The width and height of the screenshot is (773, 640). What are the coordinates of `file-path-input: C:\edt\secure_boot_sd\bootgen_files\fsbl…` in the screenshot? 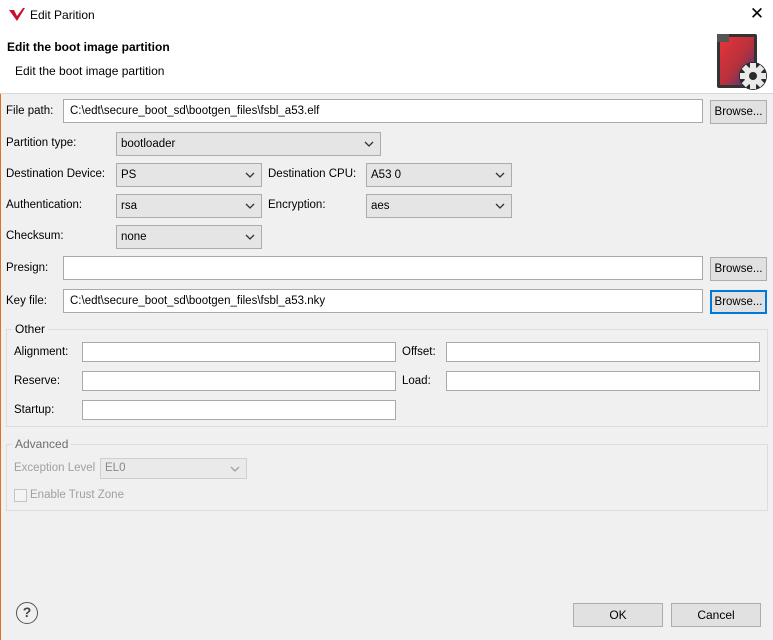 It's located at (383, 111).